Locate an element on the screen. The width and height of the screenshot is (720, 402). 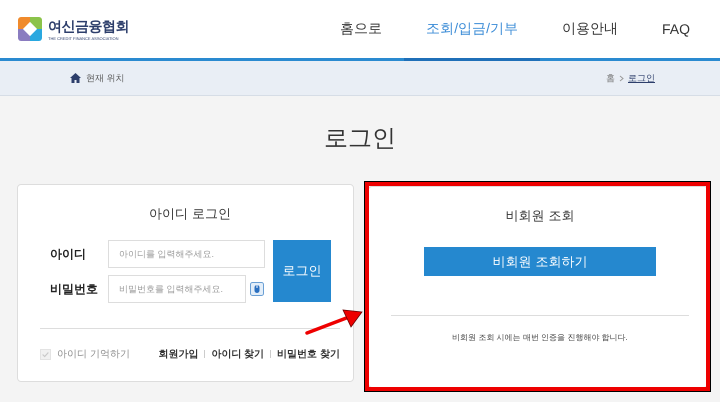
field-label: 비밀번호 is located at coordinates (74, 289).